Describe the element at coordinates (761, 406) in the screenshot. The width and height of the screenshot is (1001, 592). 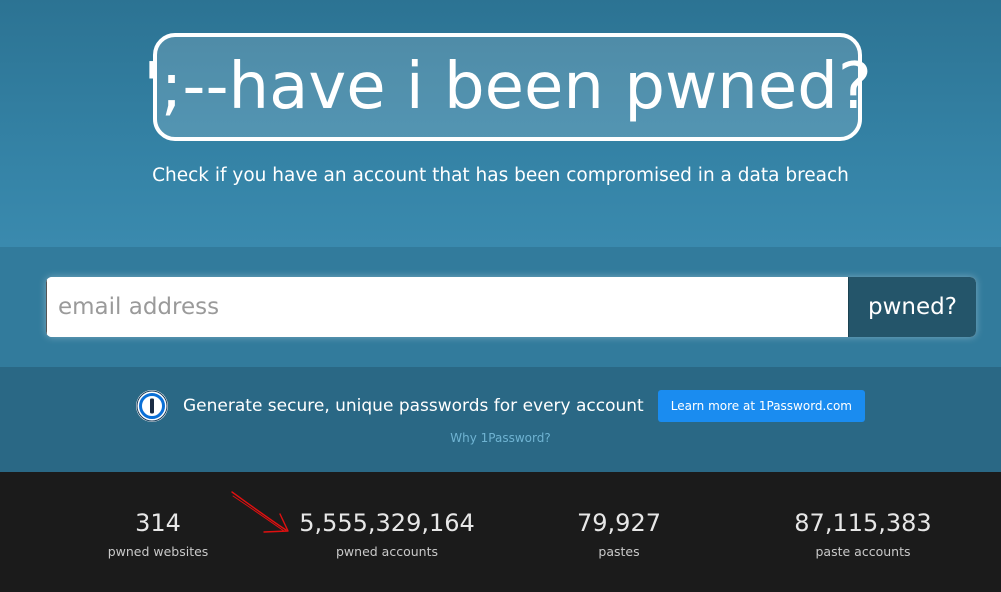
I see `learn-more-1password-button: Learn more at 1Password.com` at that location.